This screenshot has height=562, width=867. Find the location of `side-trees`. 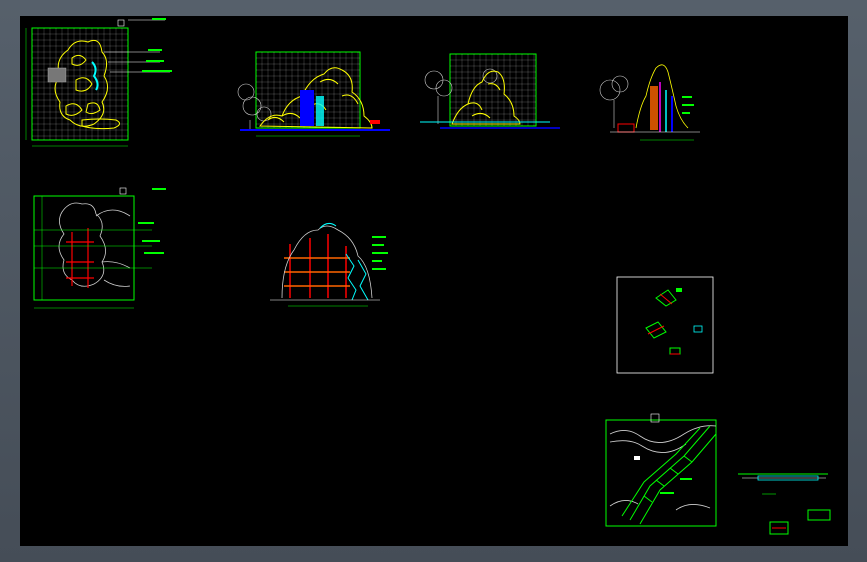

side-trees is located at coordinates (461, 96).